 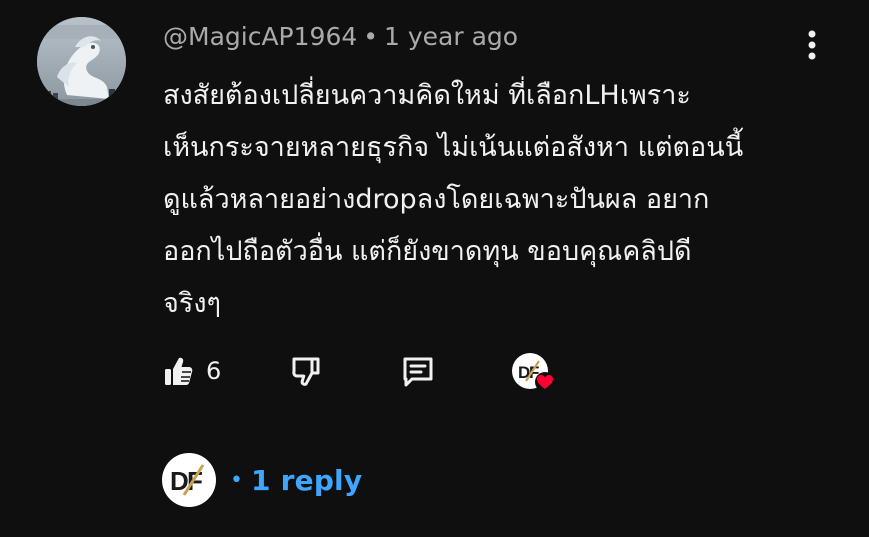 I want to click on creator-heart: D F, so click(x=532, y=371).